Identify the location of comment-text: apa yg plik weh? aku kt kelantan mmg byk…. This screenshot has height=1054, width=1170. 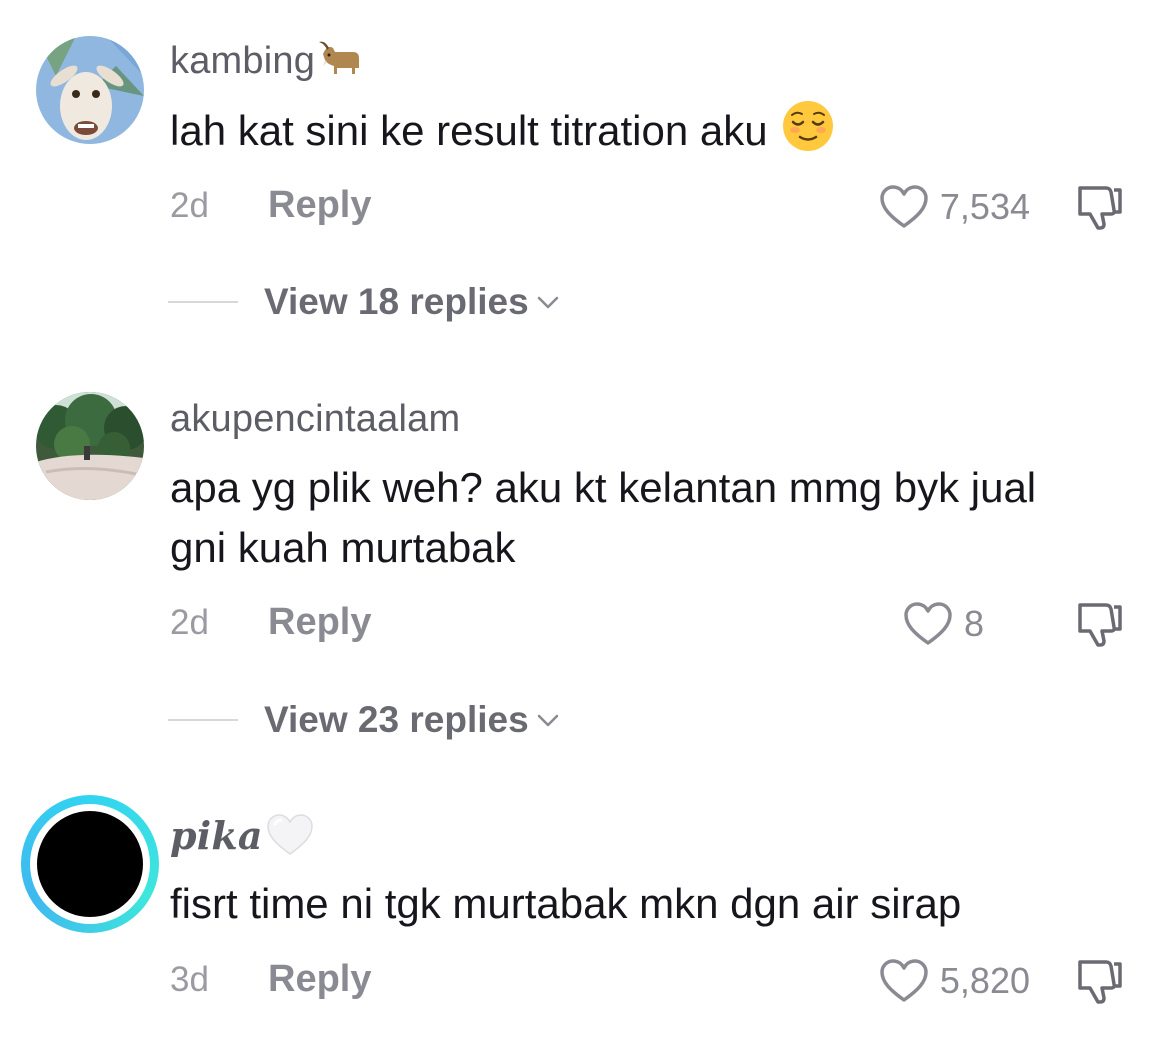
(603, 517).